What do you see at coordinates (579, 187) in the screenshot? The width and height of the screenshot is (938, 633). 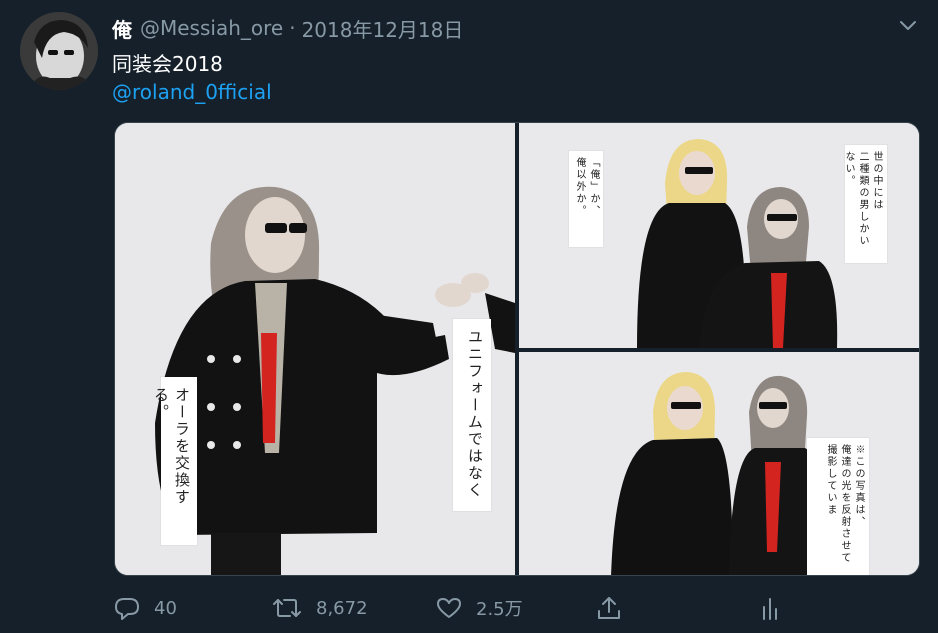 I see `tr-card-left-line-2: 俺以外か。` at bounding box center [579, 187].